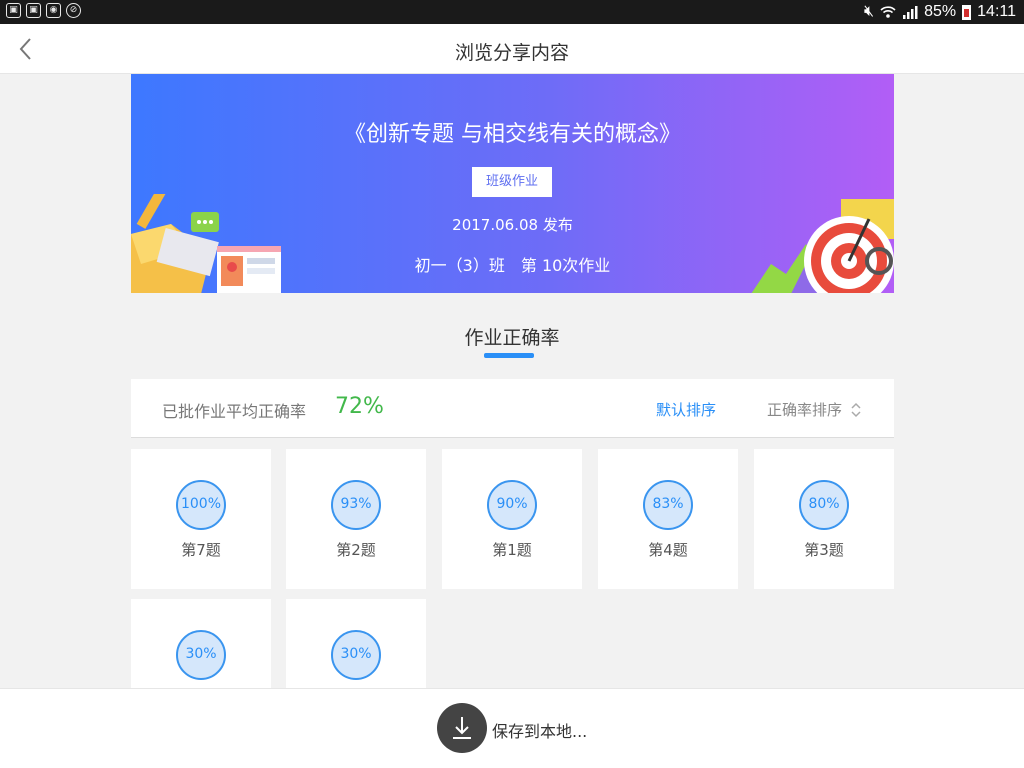 The width and height of the screenshot is (1024, 768). I want to click on question-card: 90% 第1题, so click(512, 519).